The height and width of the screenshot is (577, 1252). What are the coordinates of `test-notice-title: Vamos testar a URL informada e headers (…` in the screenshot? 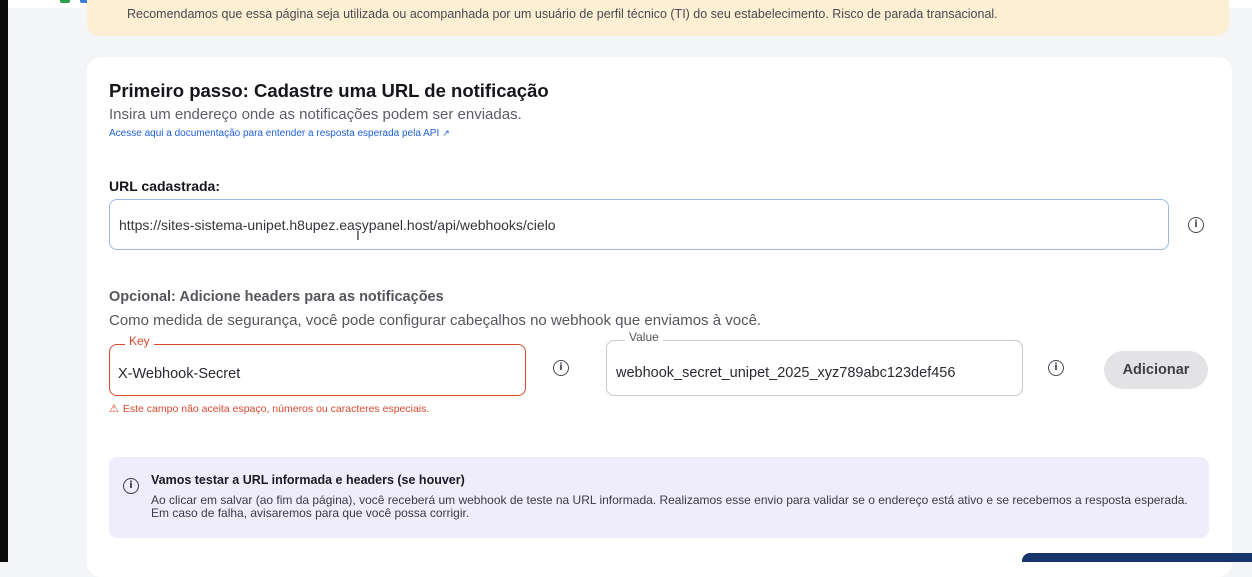 It's located at (308, 480).